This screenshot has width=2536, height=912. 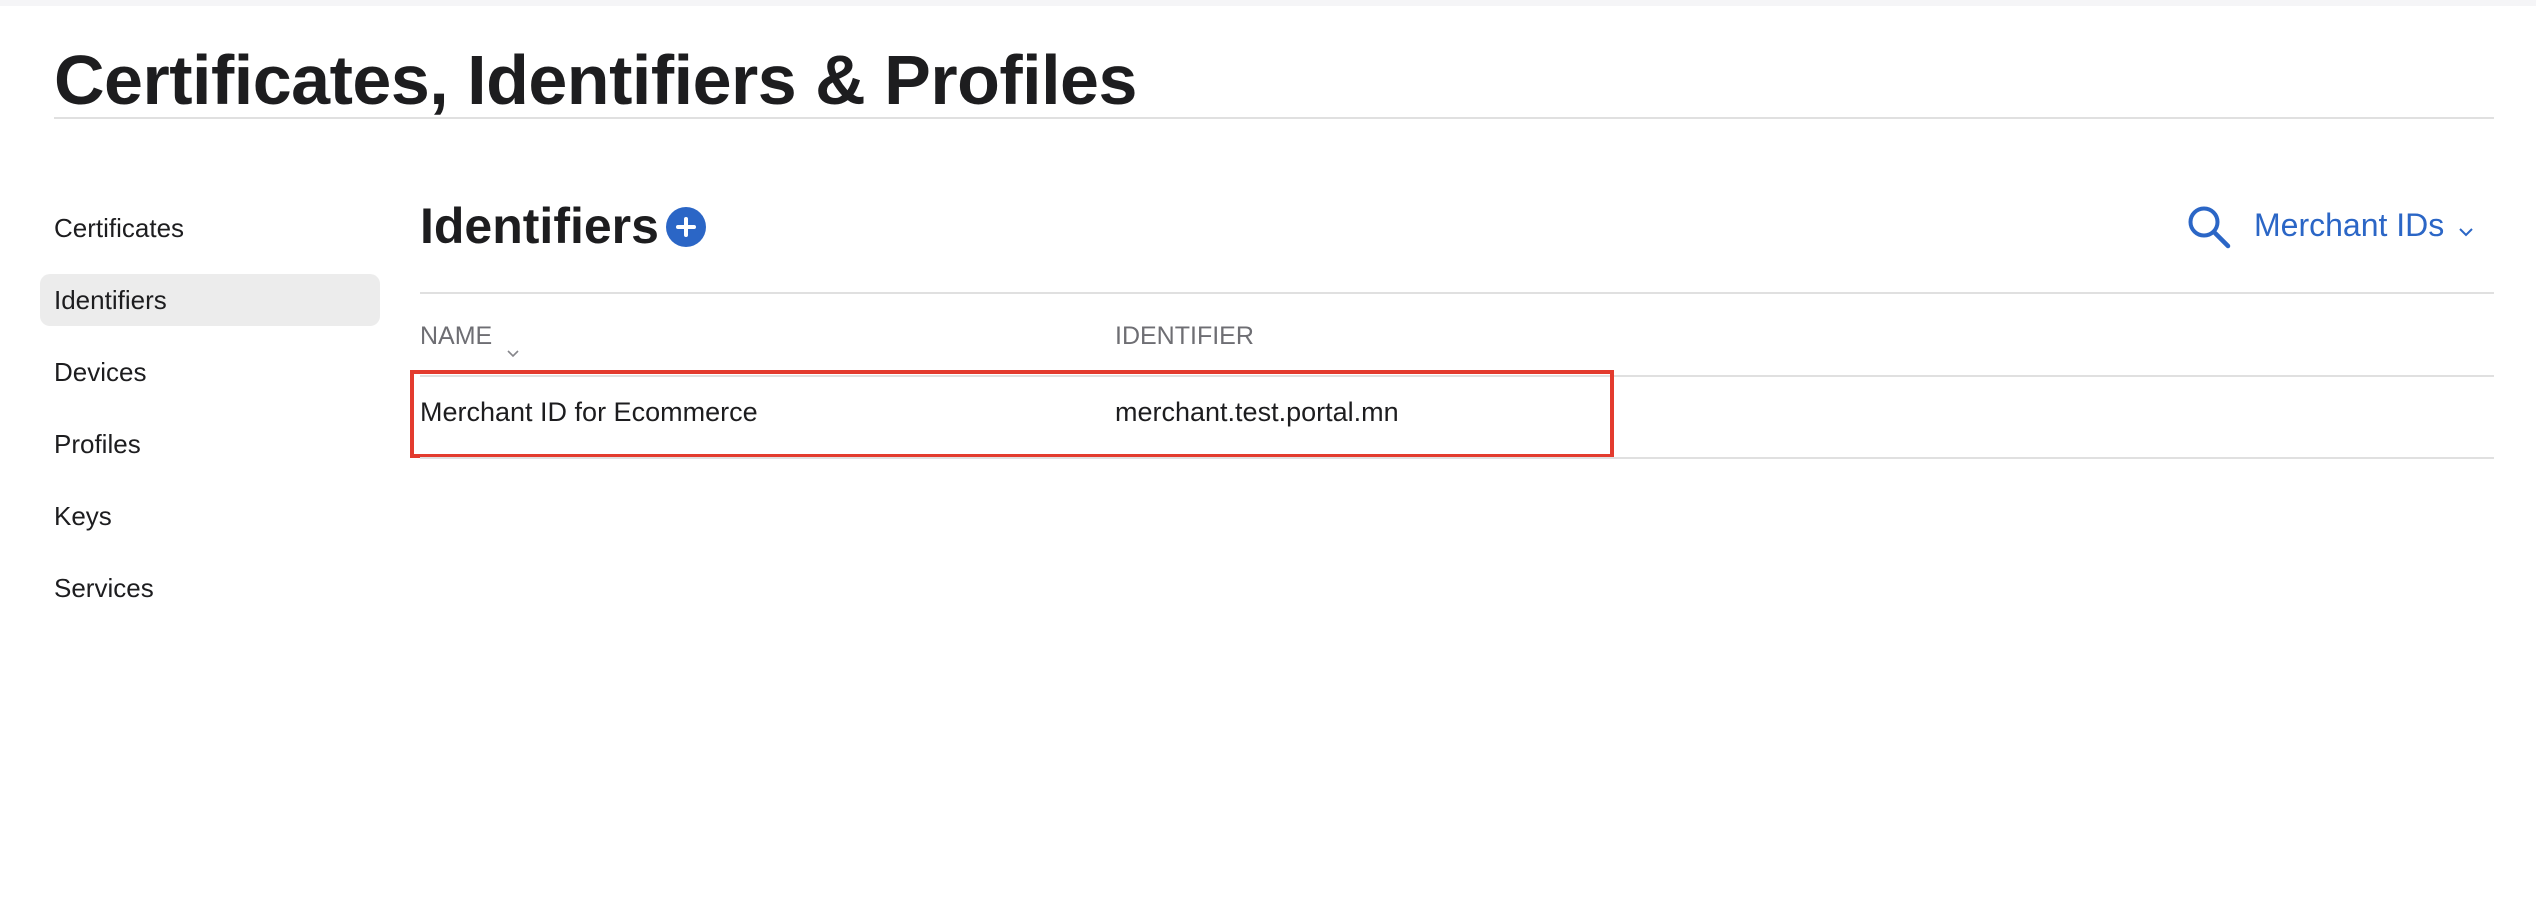 What do you see at coordinates (2209, 227) in the screenshot?
I see `search-icon` at bounding box center [2209, 227].